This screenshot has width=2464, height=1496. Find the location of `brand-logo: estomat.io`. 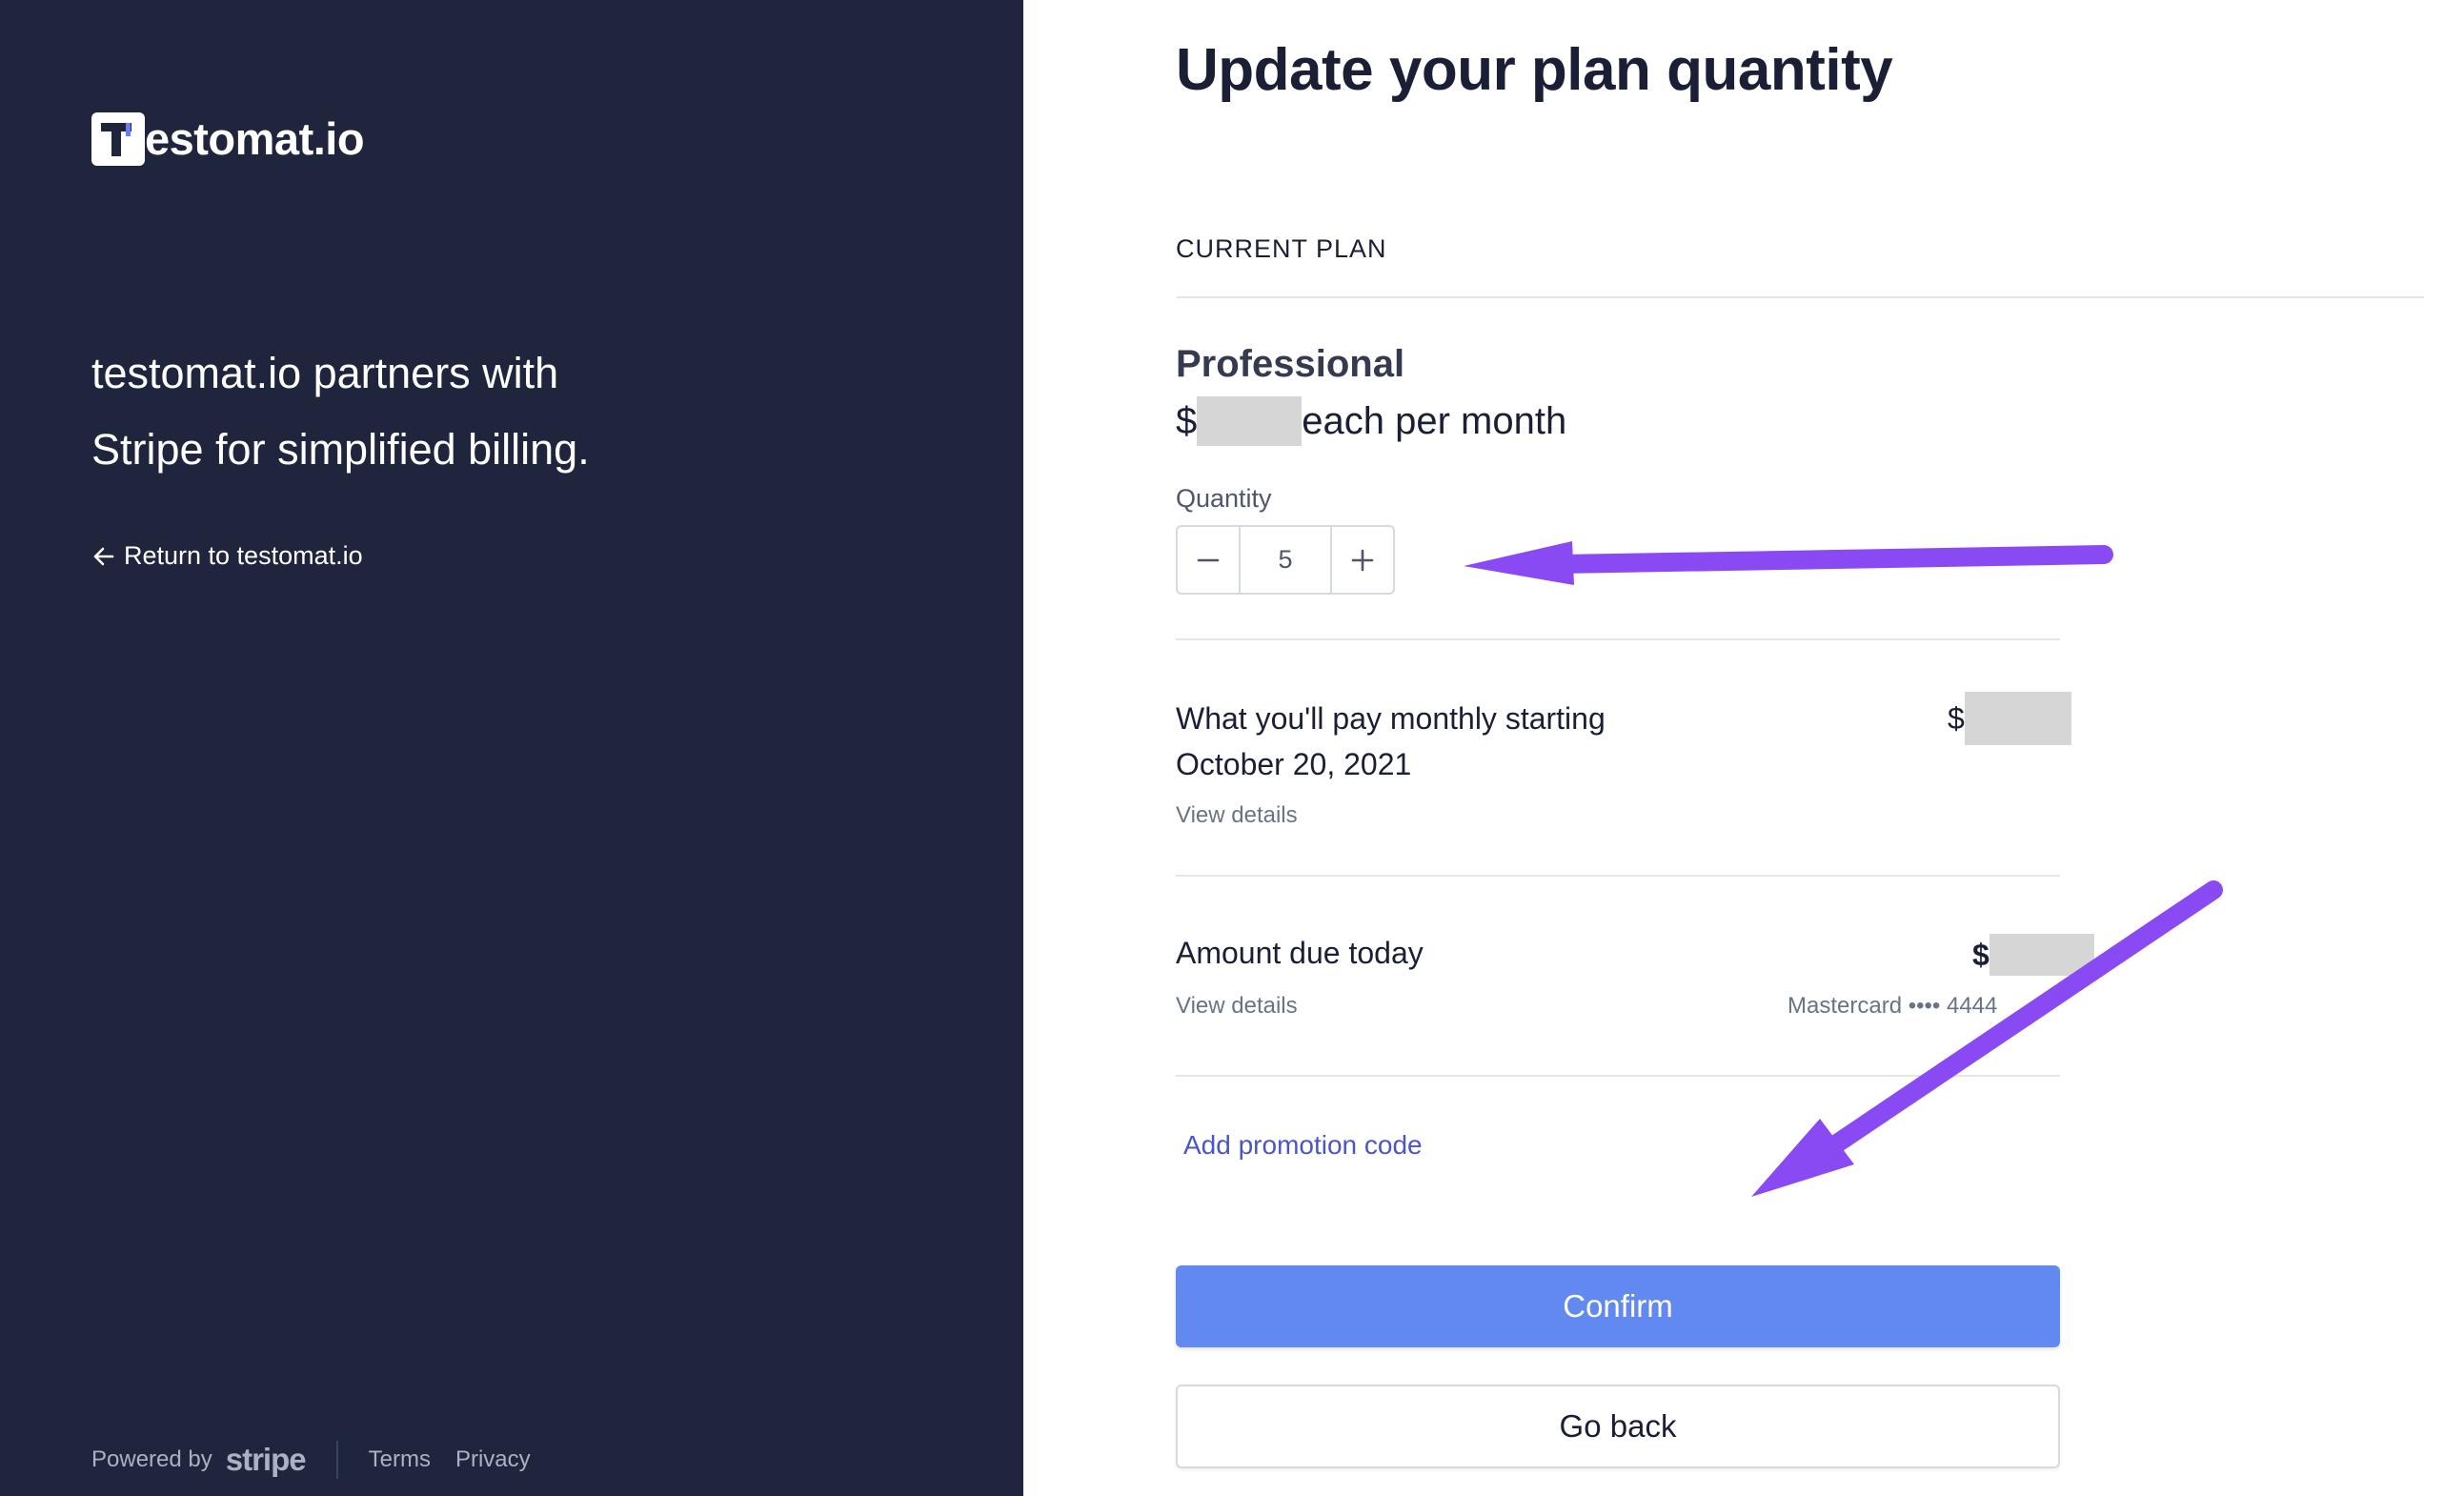

brand-logo: estomat.io is located at coordinates (228, 139).